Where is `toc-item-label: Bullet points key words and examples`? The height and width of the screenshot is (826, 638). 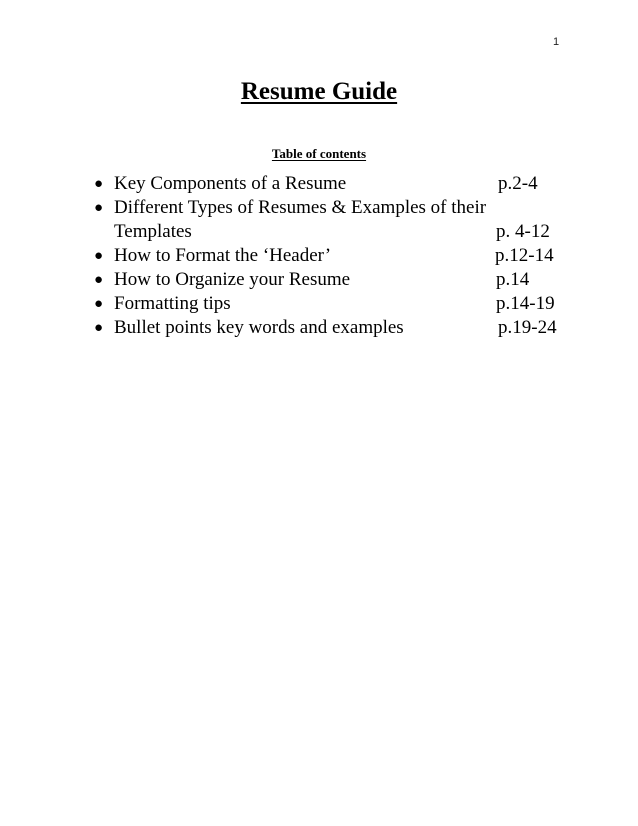
toc-item-label: Bullet points key words and examples is located at coordinates (259, 327).